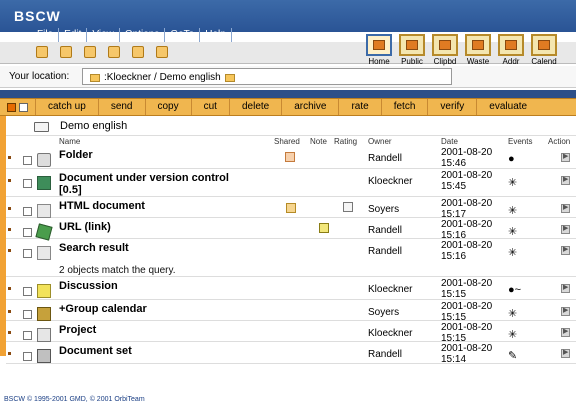 The image size is (576, 408). Describe the element at coordinates (287, 141) in the screenshot. I see `col-shared: Shared` at that location.